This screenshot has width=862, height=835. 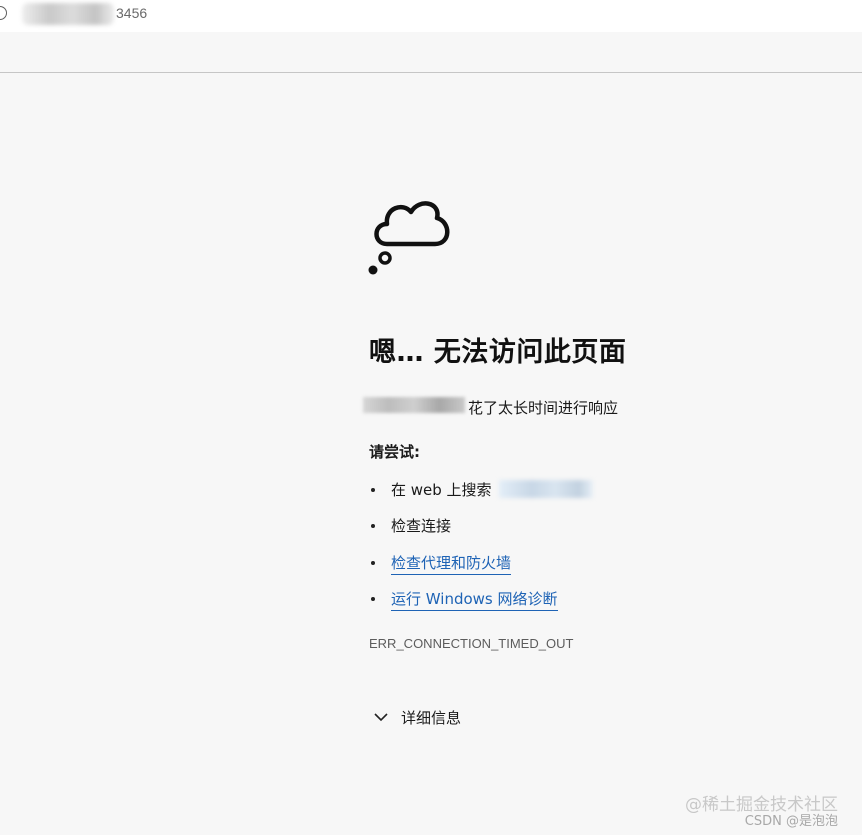 I want to click on host-redacted, so click(x=414, y=405).